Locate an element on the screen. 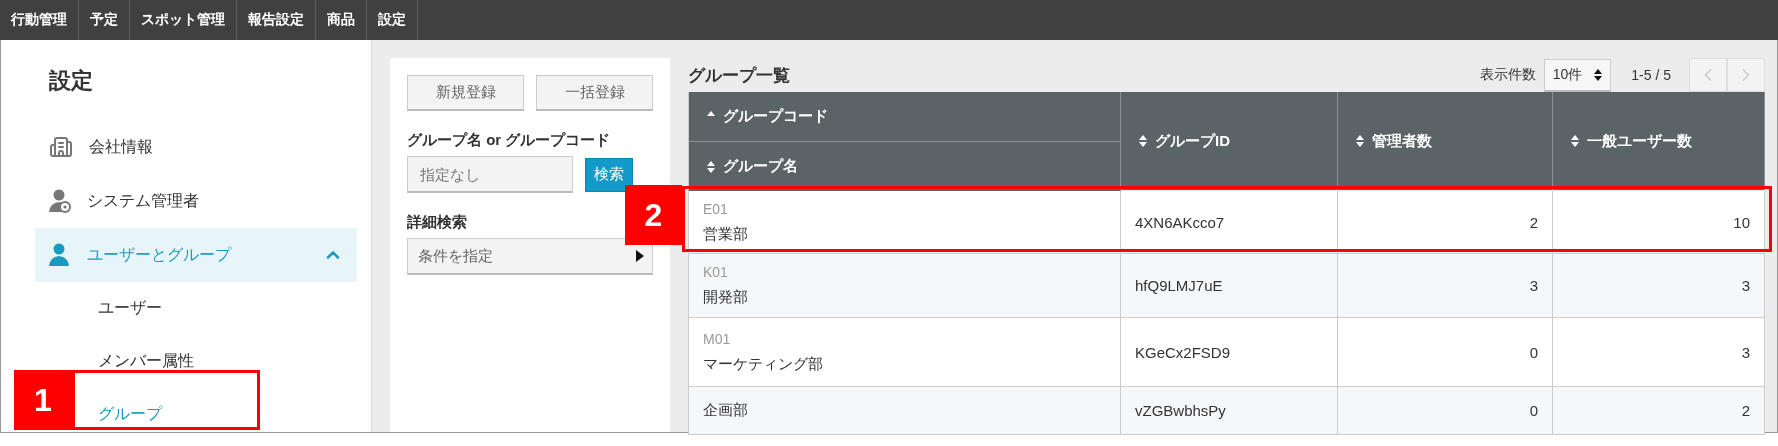  page-size-select: 10件 is located at coordinates (1577, 75).